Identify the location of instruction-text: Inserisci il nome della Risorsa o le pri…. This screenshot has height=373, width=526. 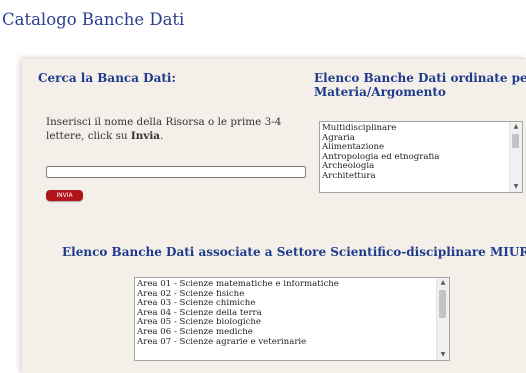
(164, 129).